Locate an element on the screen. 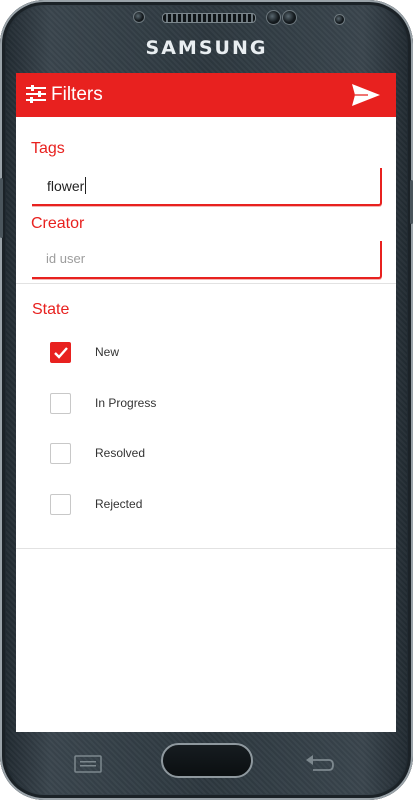 Image resolution: width=413 pixels, height=800 pixels. tags-input: flower is located at coordinates (207, 187).